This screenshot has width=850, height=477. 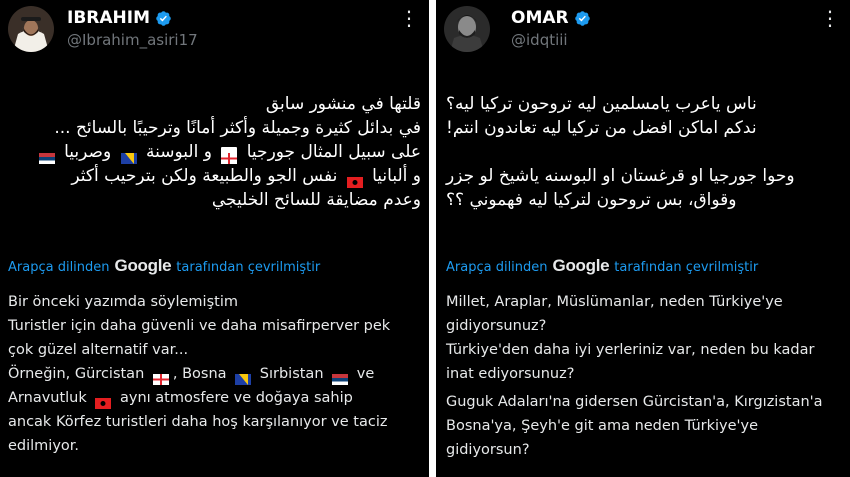 I want to click on translation-line: Örneğin, Gürcistan , Bosna Sırbistan ve, so click(x=199, y=374).